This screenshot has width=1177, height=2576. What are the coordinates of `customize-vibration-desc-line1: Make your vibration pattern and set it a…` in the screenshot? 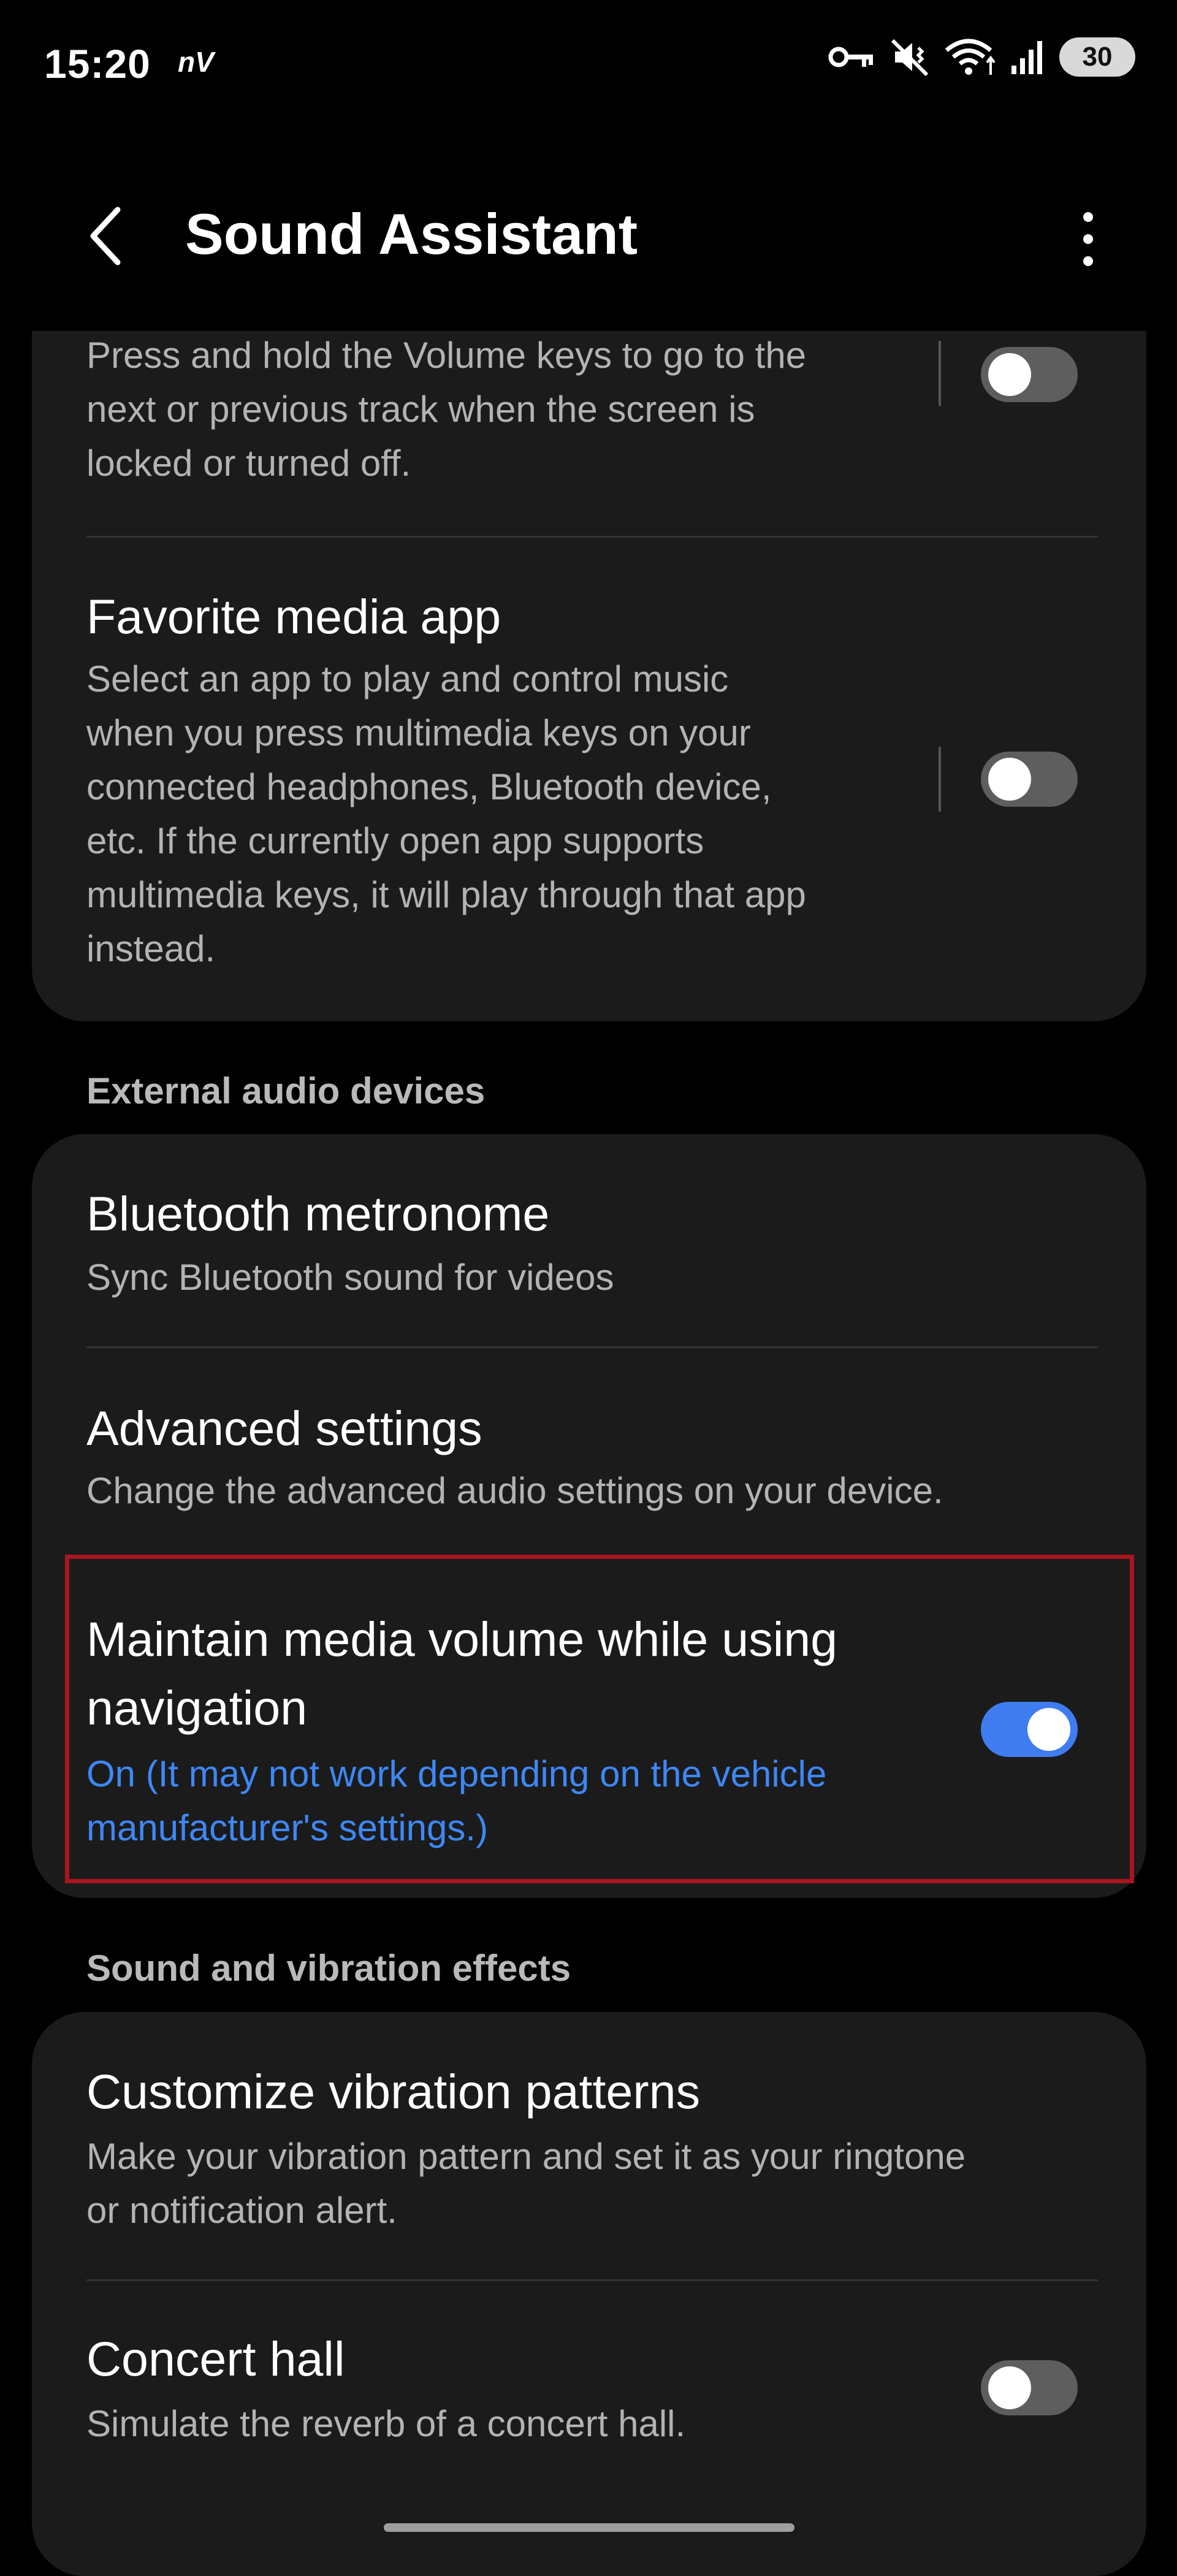 It's located at (526, 2156).